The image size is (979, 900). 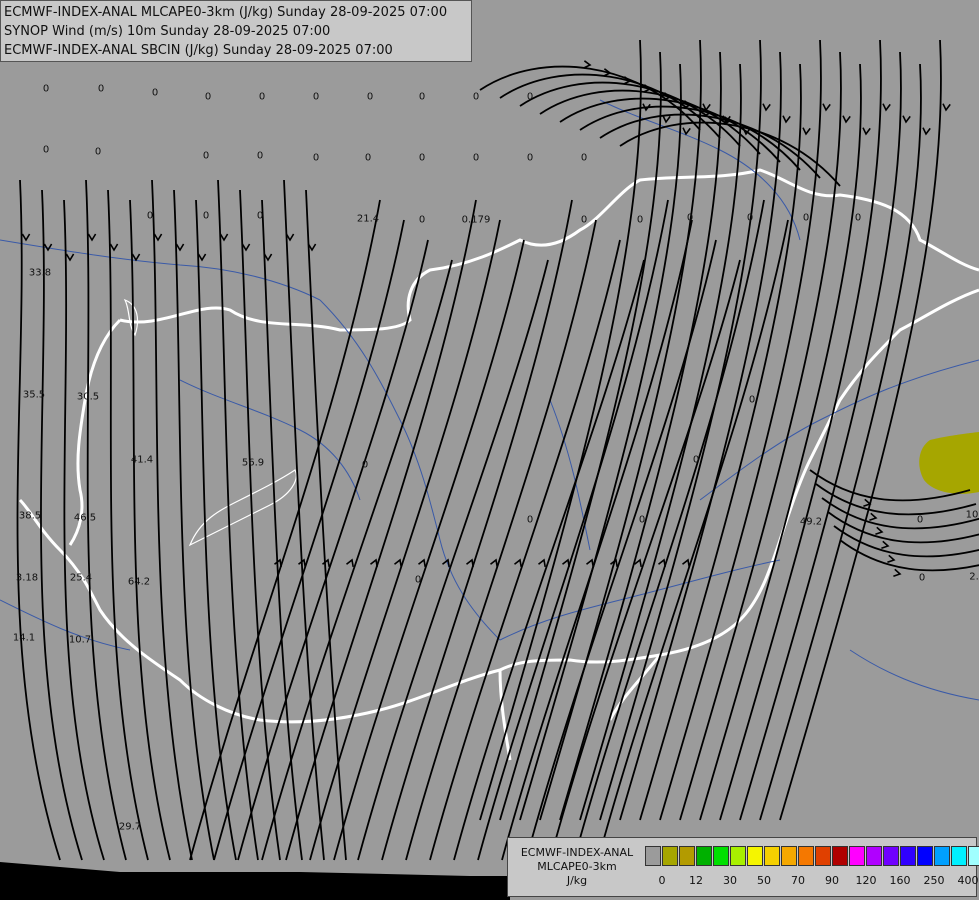 I want to click on sbcin-value-label: 2., so click(x=974, y=577).